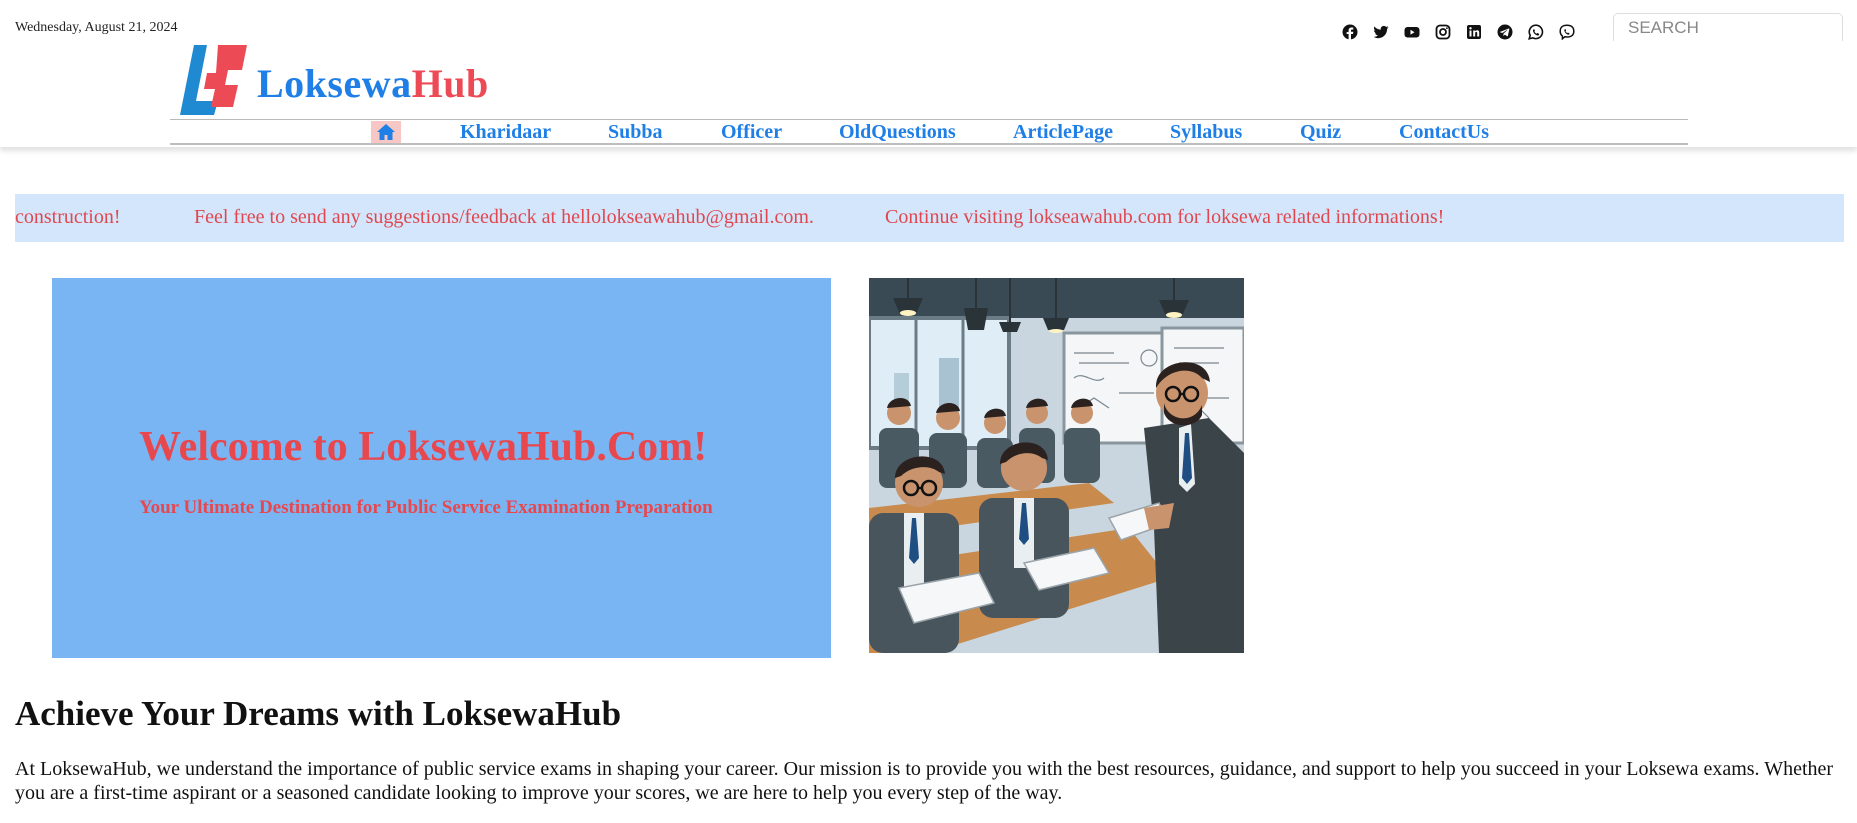 Image resolution: width=1857 pixels, height=823 pixels. What do you see at coordinates (635, 132) in the screenshot?
I see `nav-item-subba: Subba` at bounding box center [635, 132].